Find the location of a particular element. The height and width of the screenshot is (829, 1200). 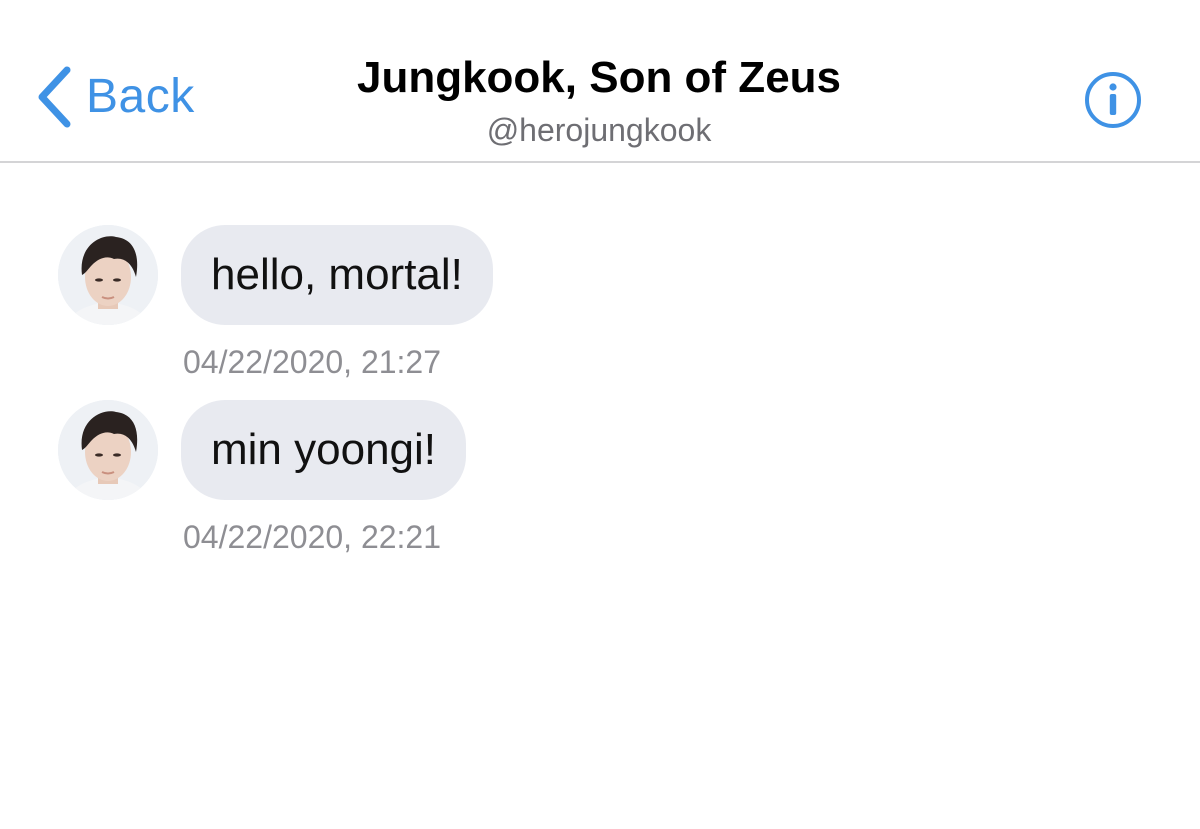

title-block: Jungkook, Son of Zeus @herojungkook is located at coordinates (600, 102).